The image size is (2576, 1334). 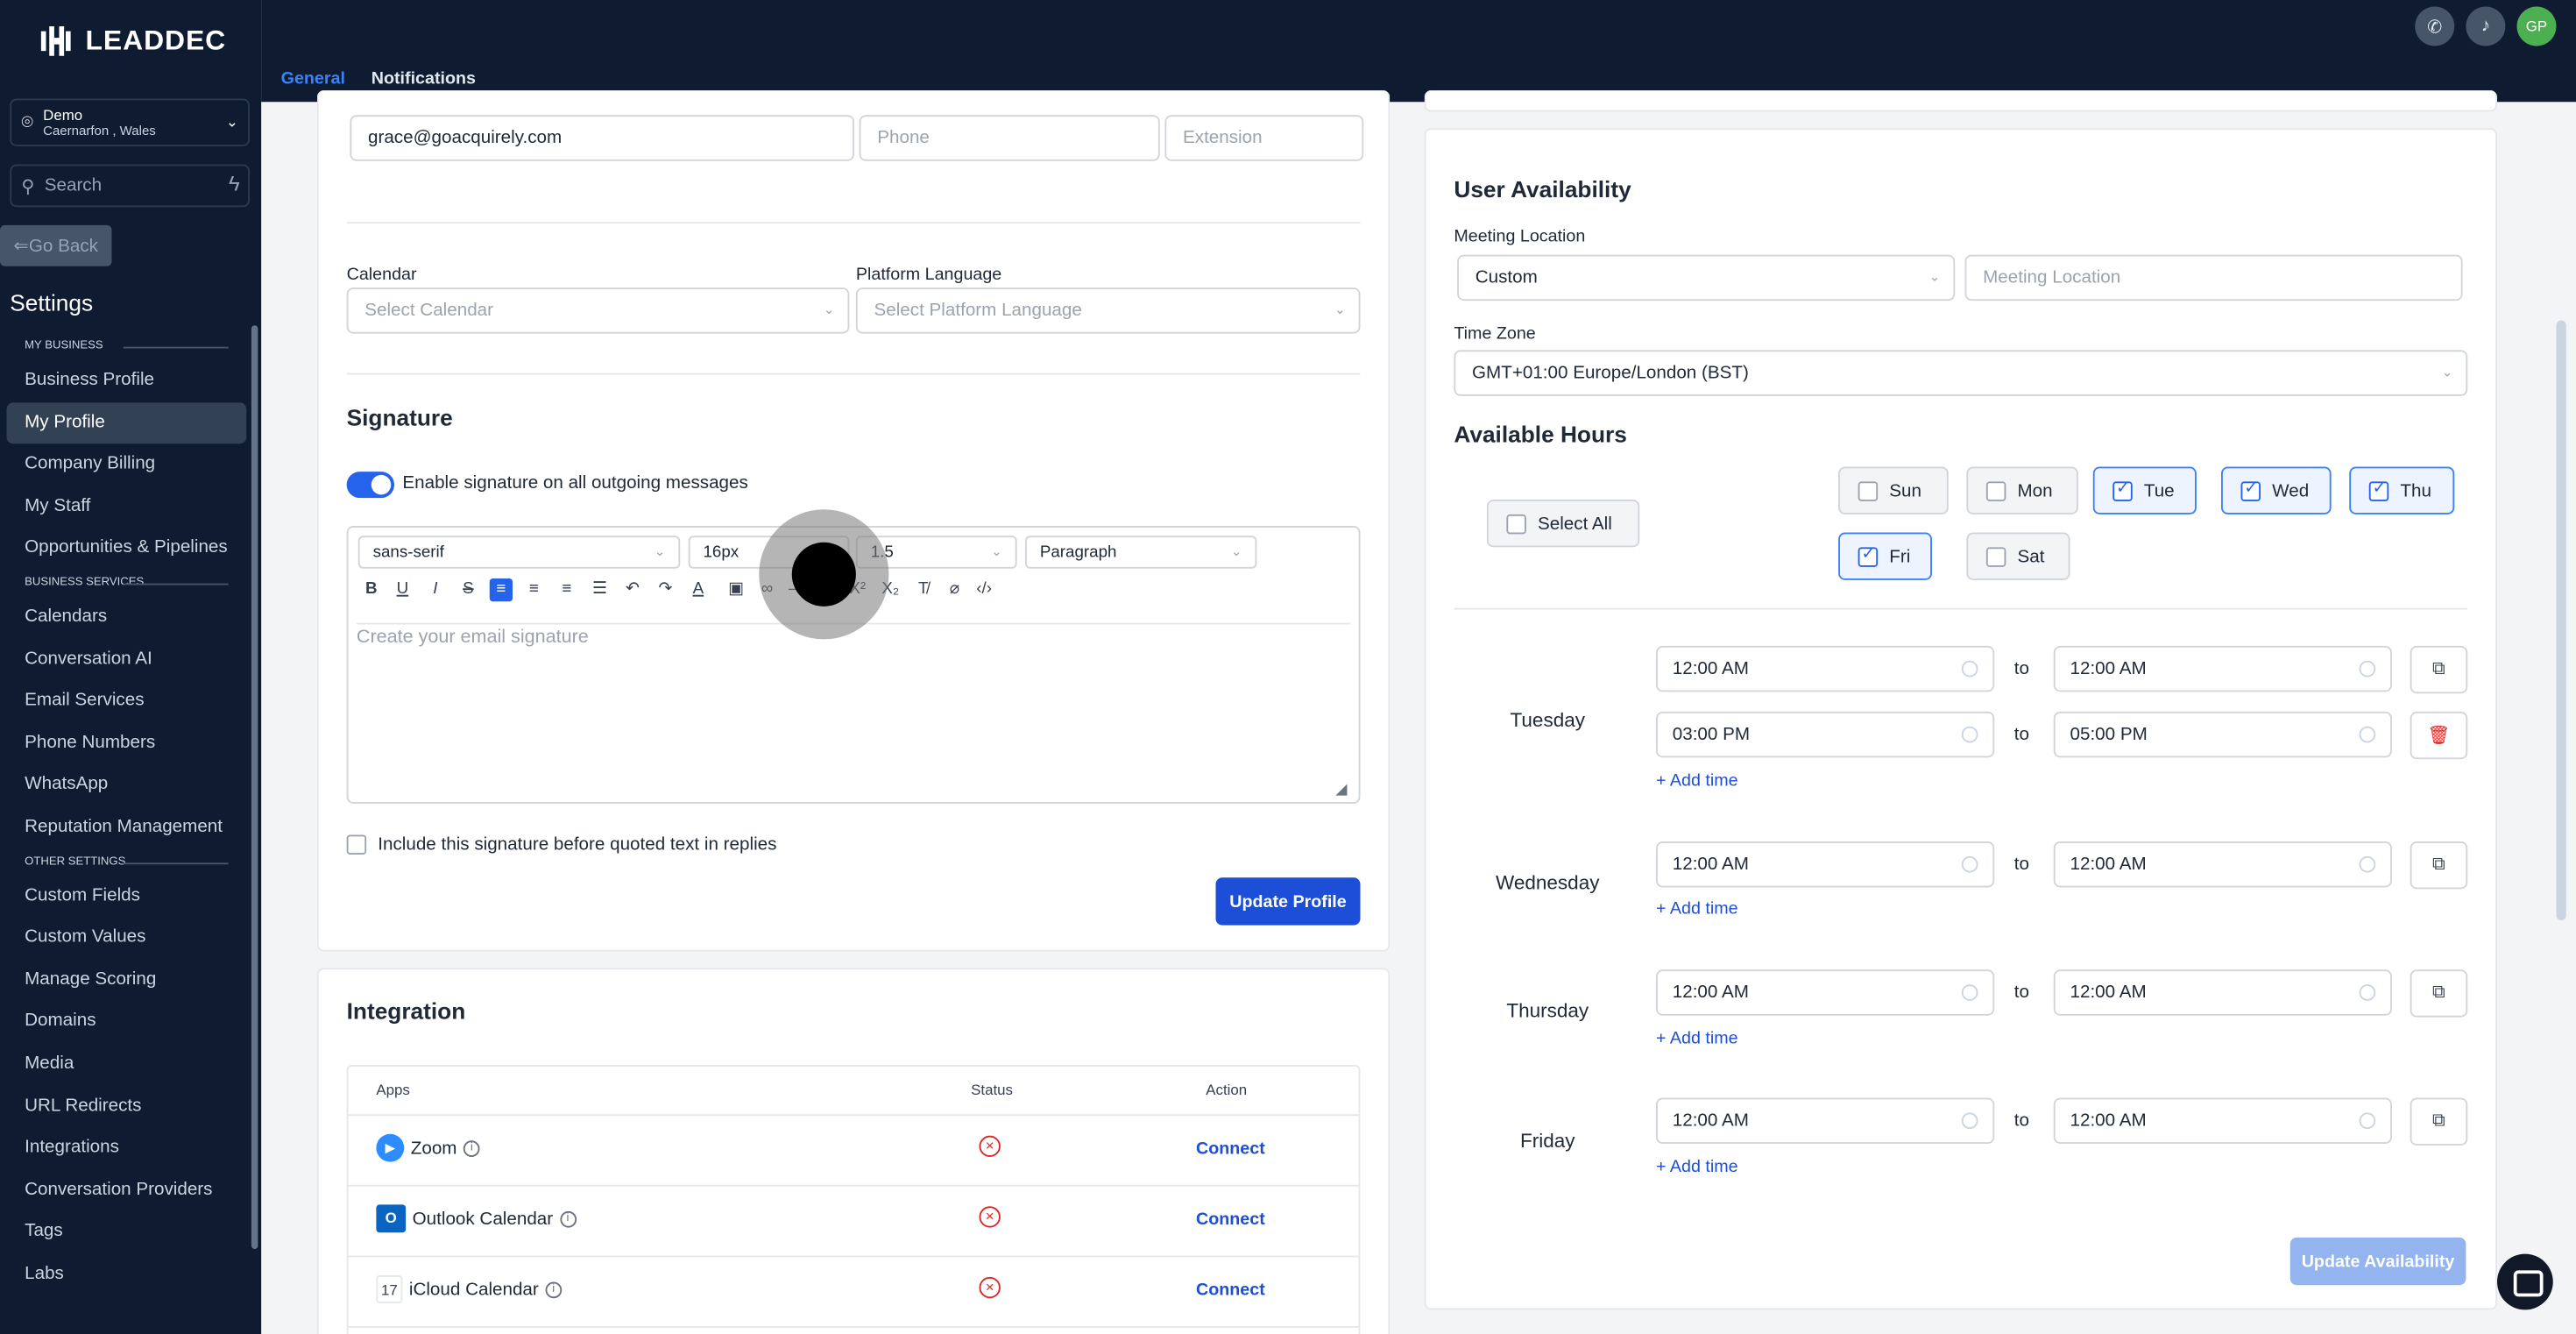 I want to click on text-color-icon: A, so click(x=698, y=589).